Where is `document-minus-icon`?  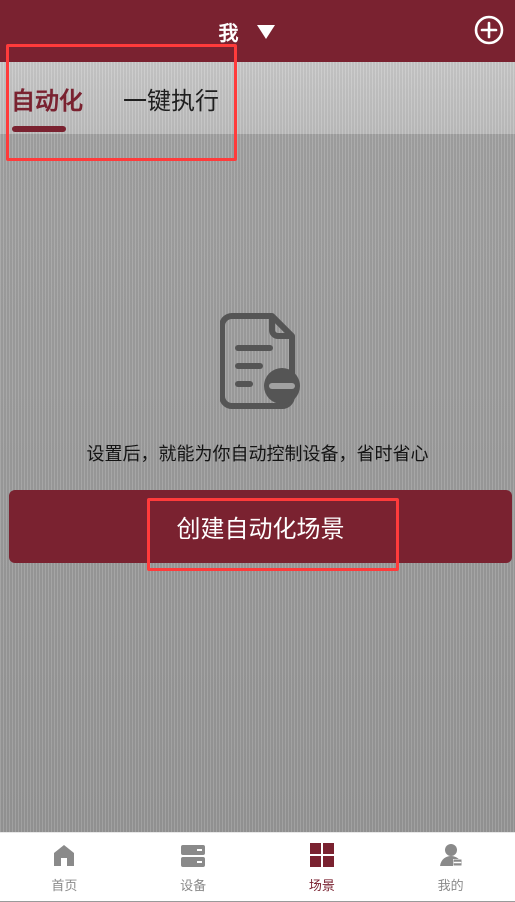
document-minus-icon is located at coordinates (260, 361).